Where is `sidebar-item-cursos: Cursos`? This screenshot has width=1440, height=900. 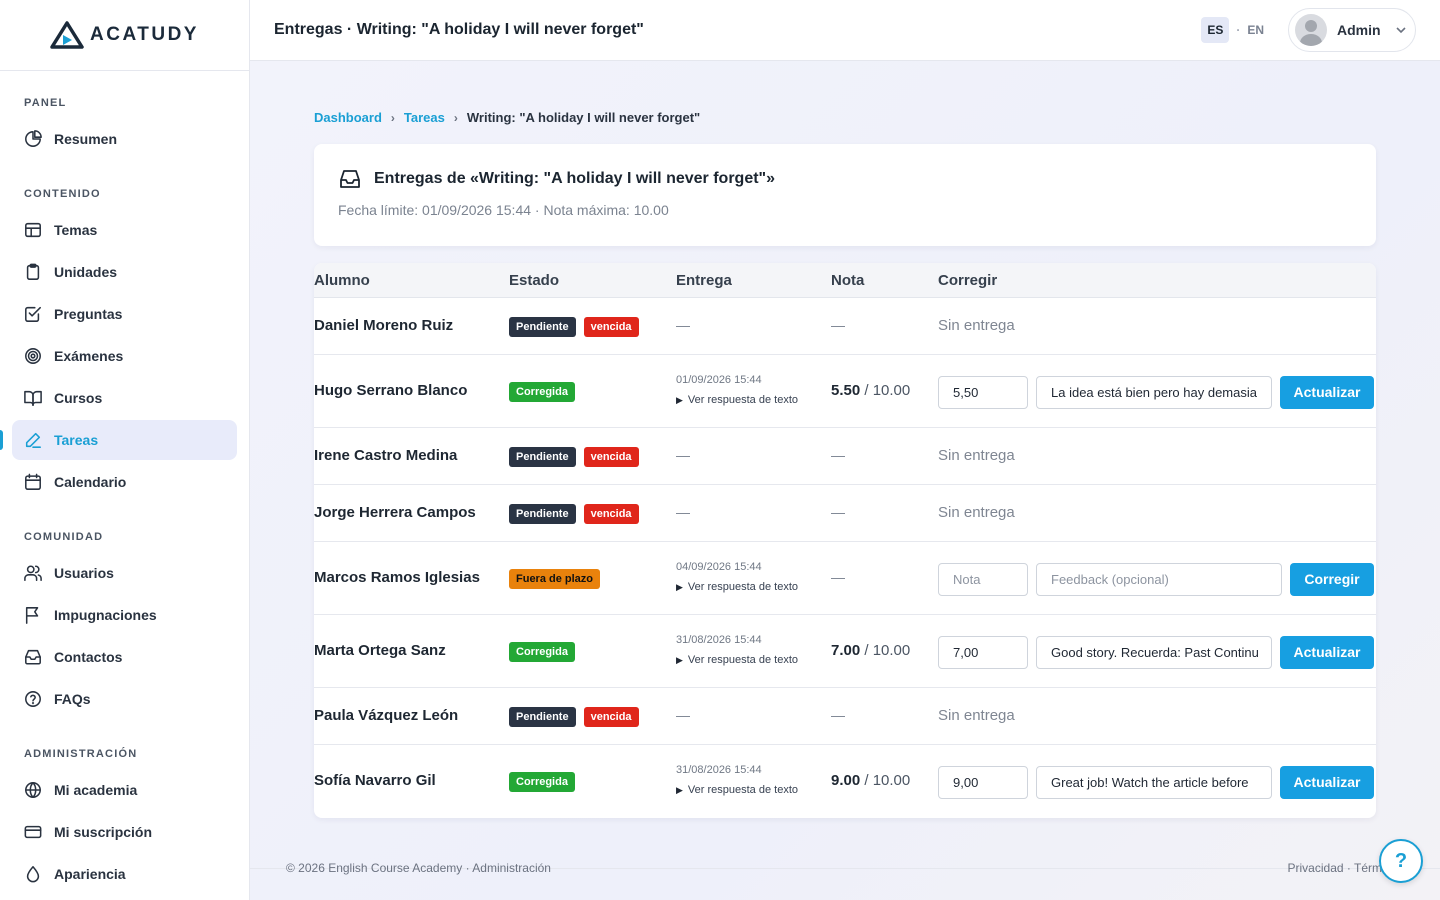 sidebar-item-cursos: Cursos is located at coordinates (124, 398).